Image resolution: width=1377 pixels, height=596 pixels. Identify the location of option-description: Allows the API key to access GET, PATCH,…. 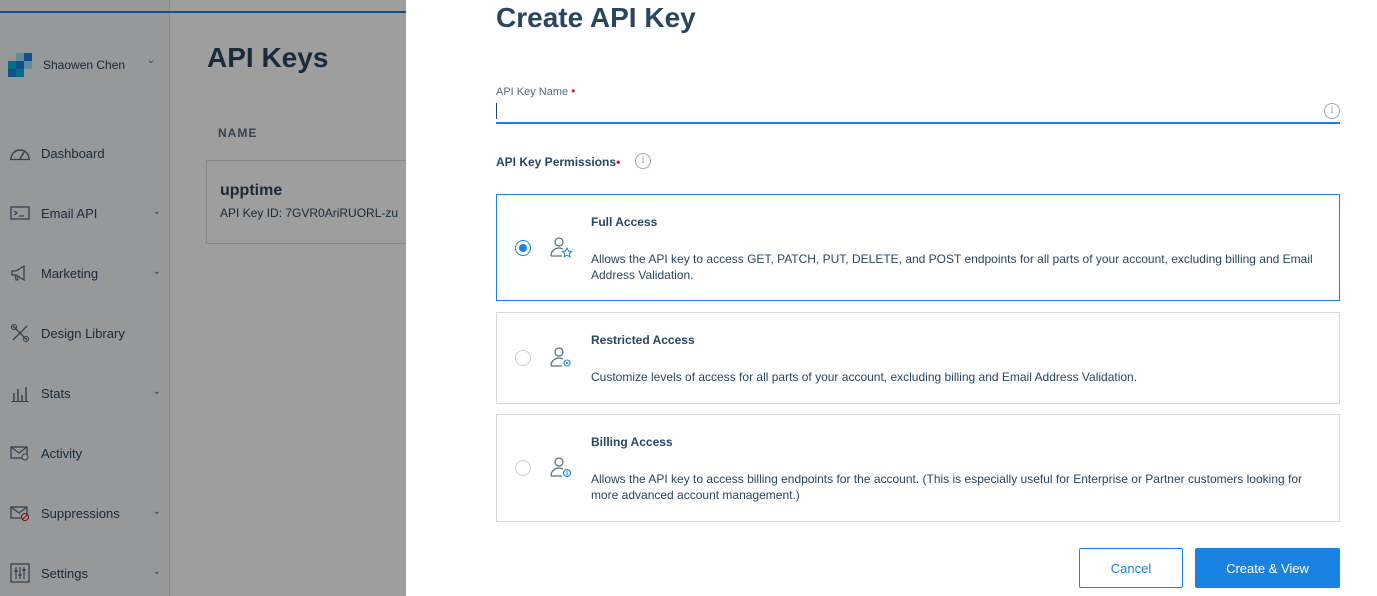
(952, 267).